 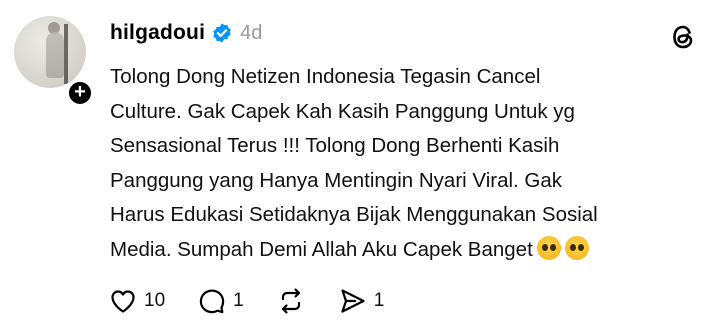 What do you see at coordinates (262, 301) in the screenshot?
I see `action-bar: 10 1 1` at bounding box center [262, 301].